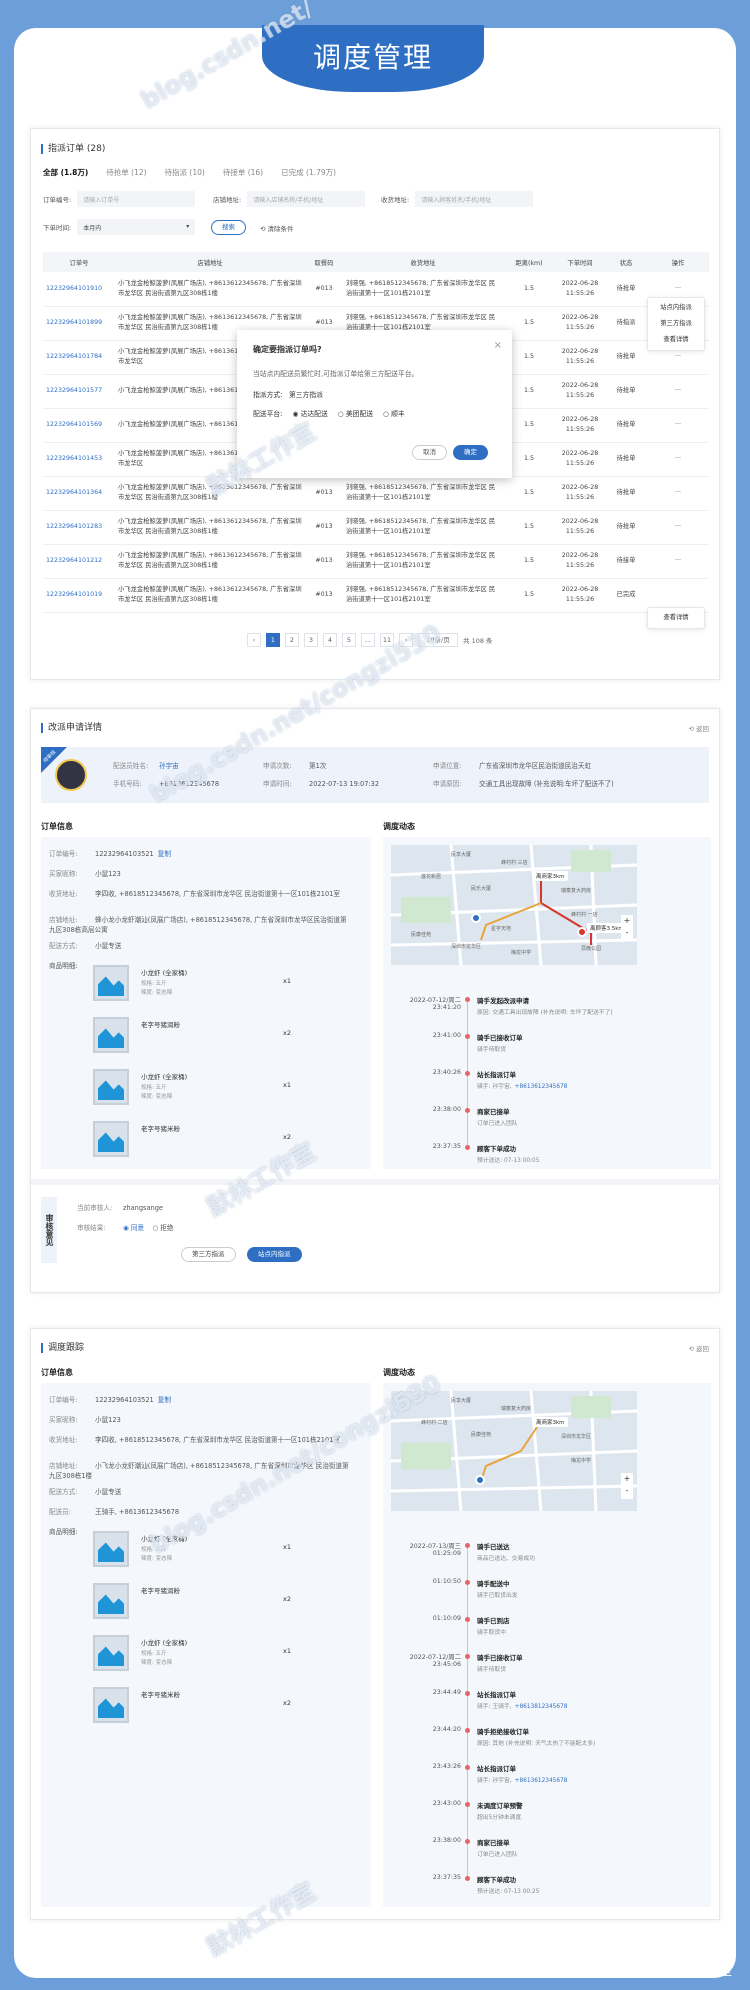 This screenshot has height=1990, width=750. I want to click on clear-filter-button: ⟲ 清除条件, so click(277, 228).